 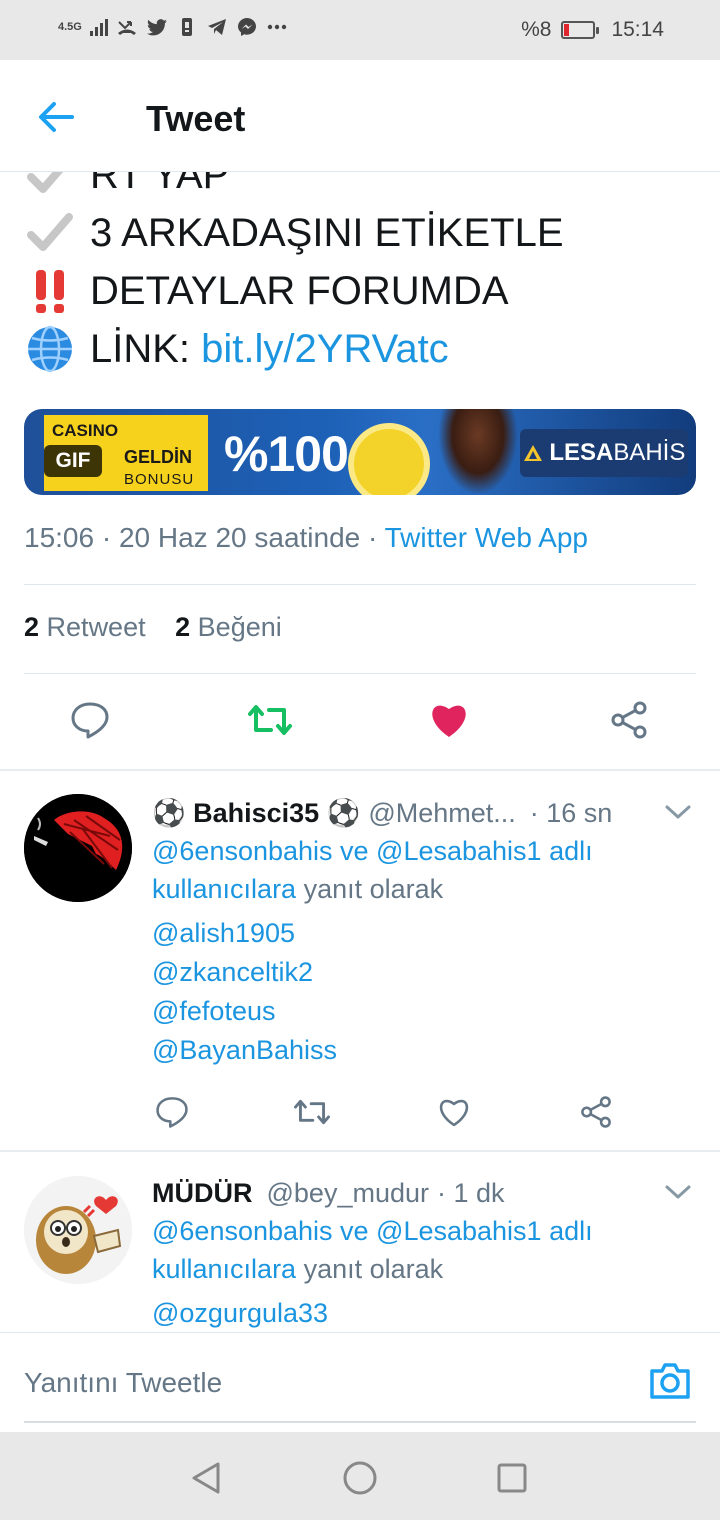 I want to click on tweet-line: LİNK: bit.ly/2YRVatc, so click(x=364, y=349).